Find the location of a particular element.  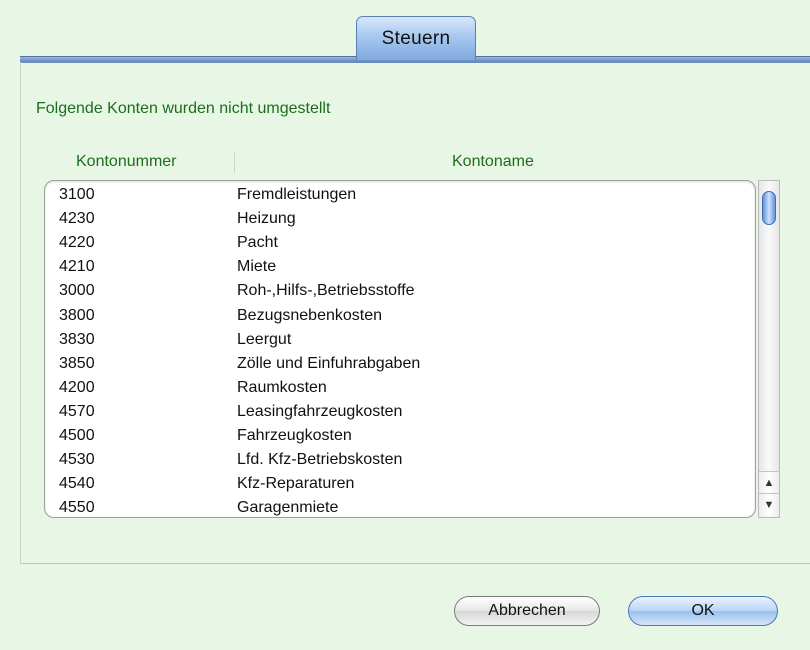

account-name: Pacht is located at coordinates (257, 243).